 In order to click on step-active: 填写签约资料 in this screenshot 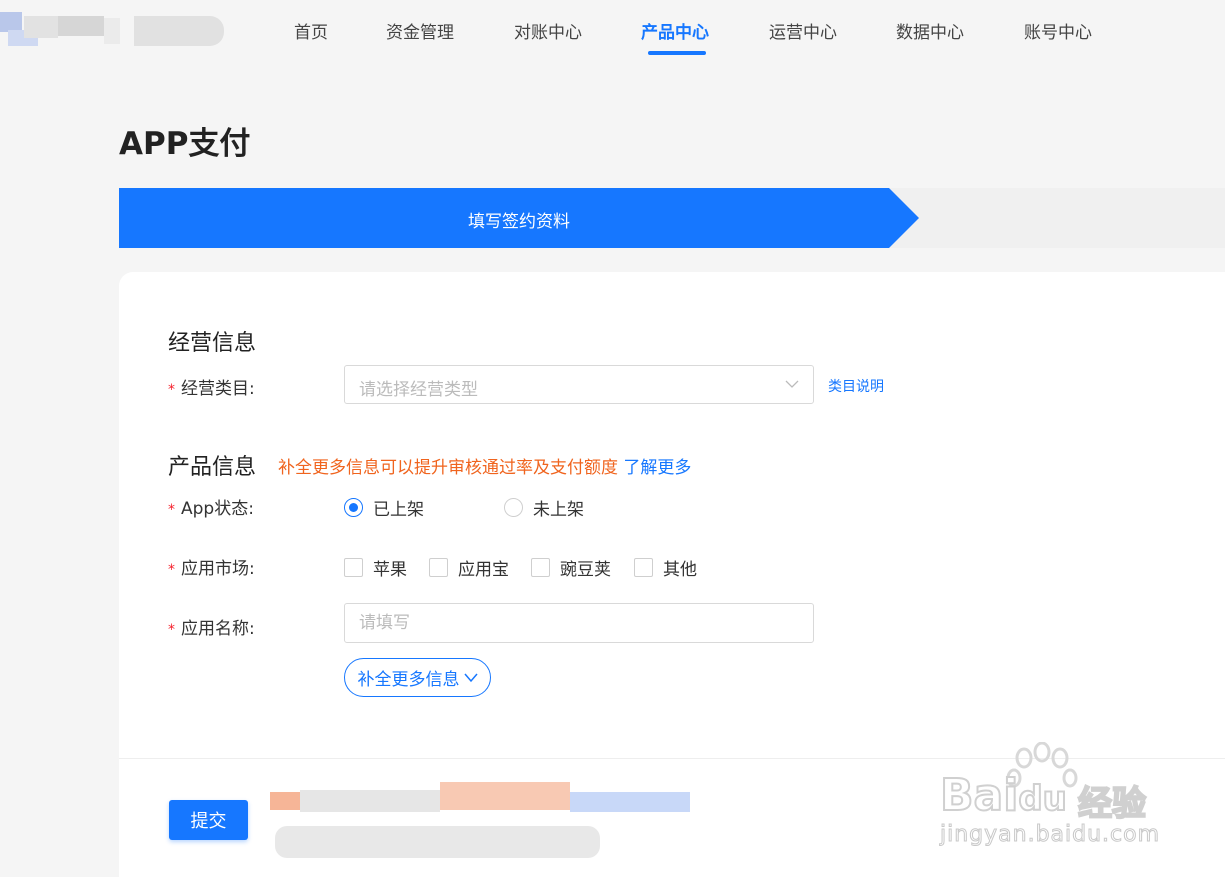, I will do `click(519, 218)`.